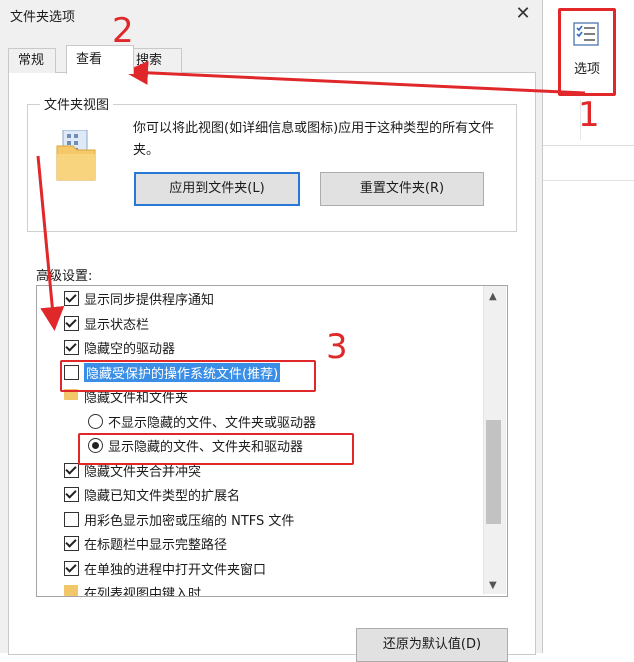 The image size is (634, 662). Describe the element at coordinates (76, 155) in the screenshot. I see `folder-view-icon` at that location.